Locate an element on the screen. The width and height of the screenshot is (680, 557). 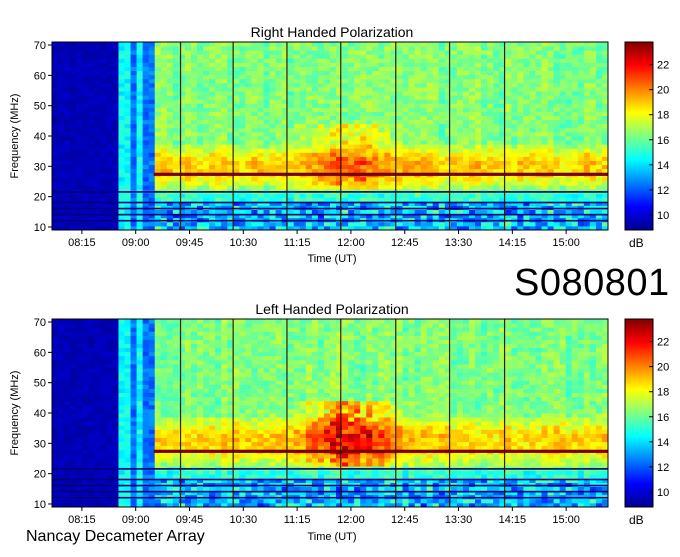
y-tick-label: 40 is located at coordinates (40, 137).